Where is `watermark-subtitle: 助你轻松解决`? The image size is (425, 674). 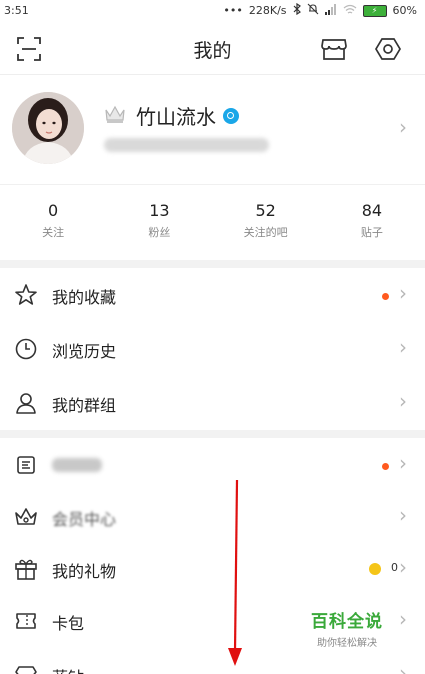 watermark-subtitle: 助你轻松解决 is located at coordinates (347, 643).